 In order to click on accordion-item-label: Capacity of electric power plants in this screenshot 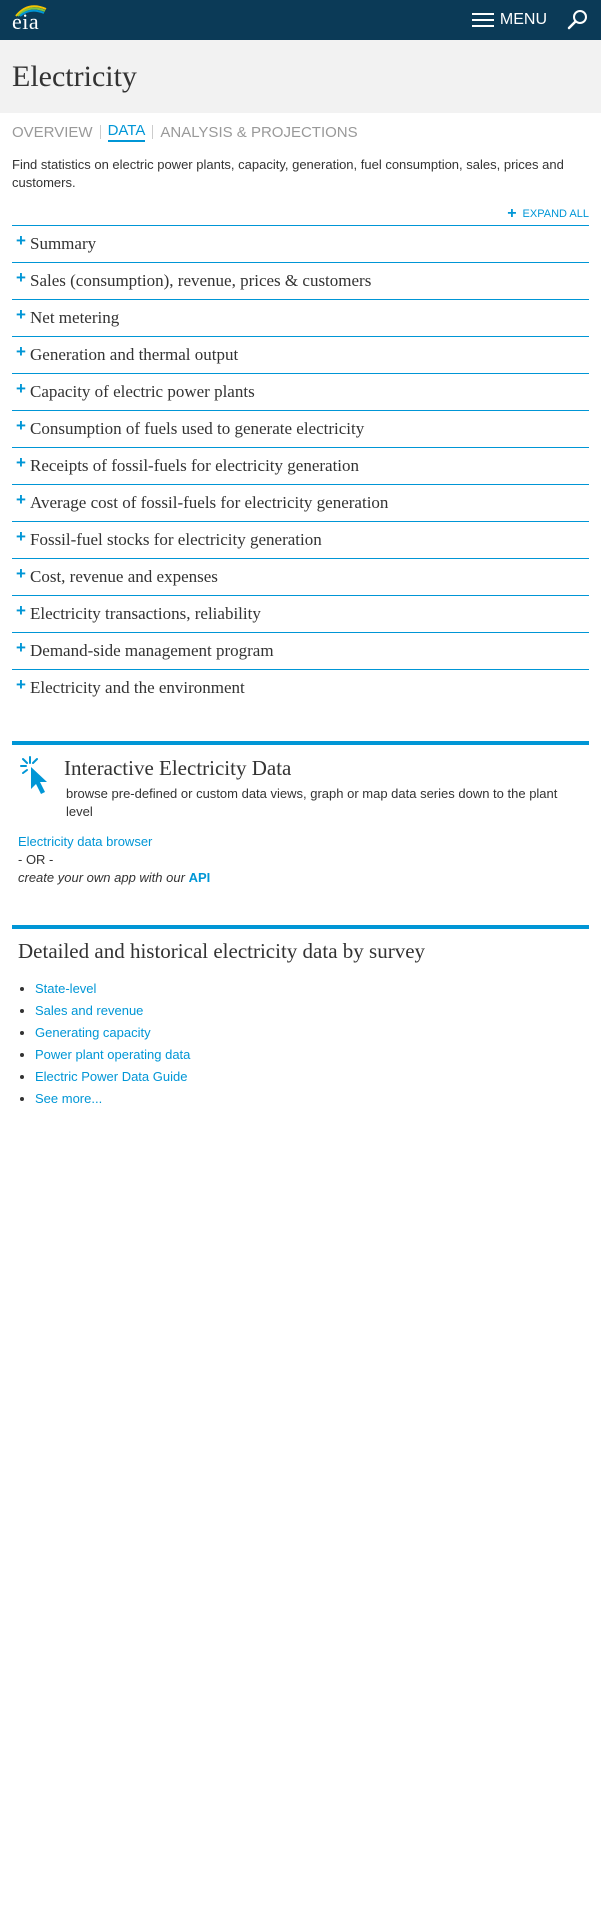, I will do `click(142, 391)`.